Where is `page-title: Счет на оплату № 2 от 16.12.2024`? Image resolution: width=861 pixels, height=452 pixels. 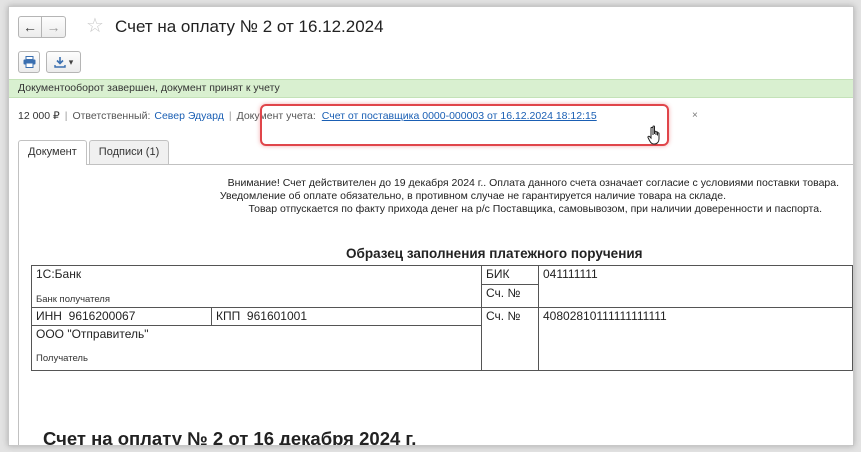
page-title: Счет на оплату № 2 от 16.12.2024 is located at coordinates (249, 26).